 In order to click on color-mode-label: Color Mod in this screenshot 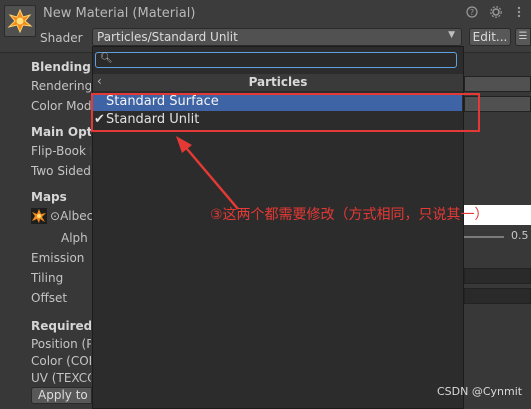, I will do `click(61, 106)`.